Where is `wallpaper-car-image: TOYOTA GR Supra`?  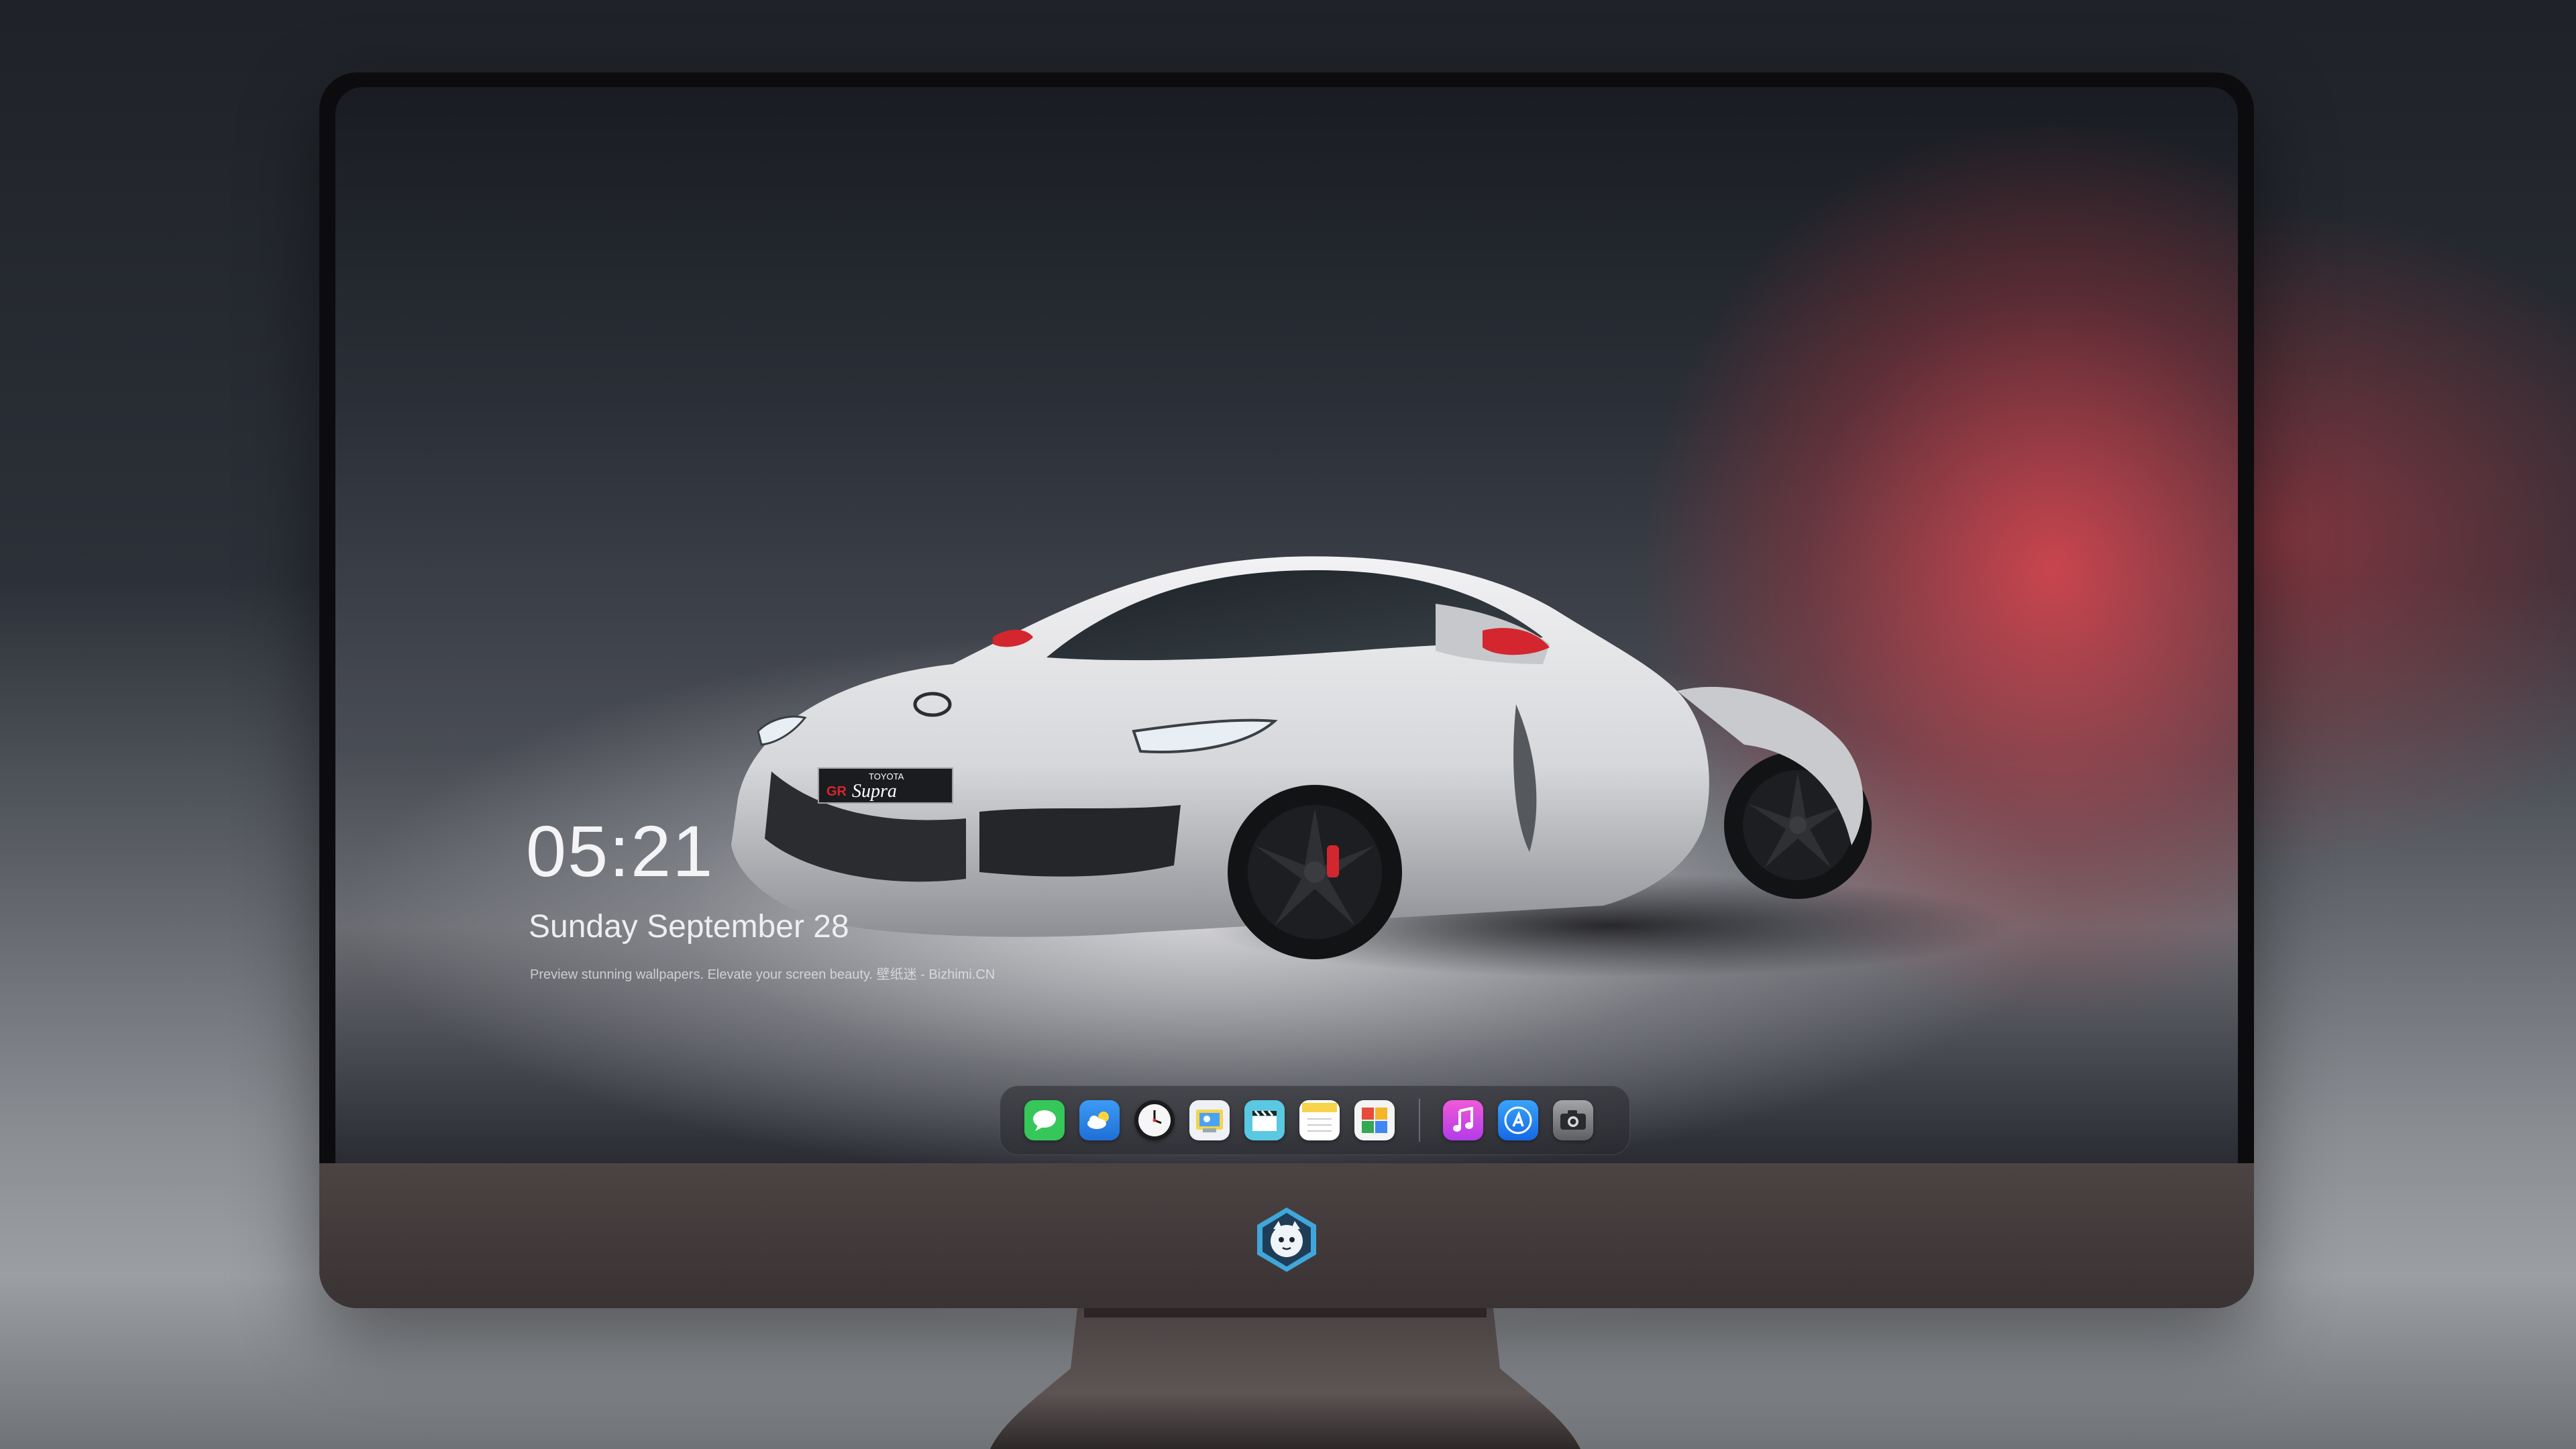 wallpaper-car-image: TOYOTA GR Supra is located at coordinates (1301, 757).